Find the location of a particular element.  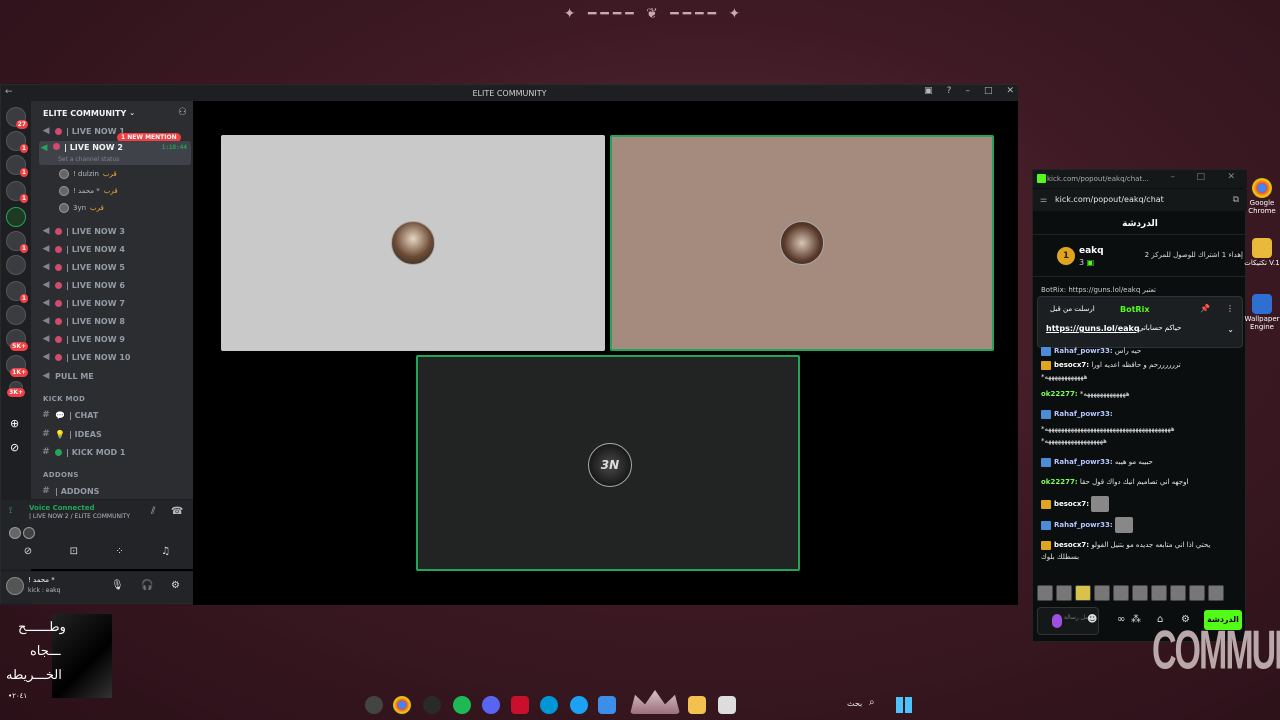

chat-message: Rahaf_powr33: حيه راس is located at coordinates (1141, 351).